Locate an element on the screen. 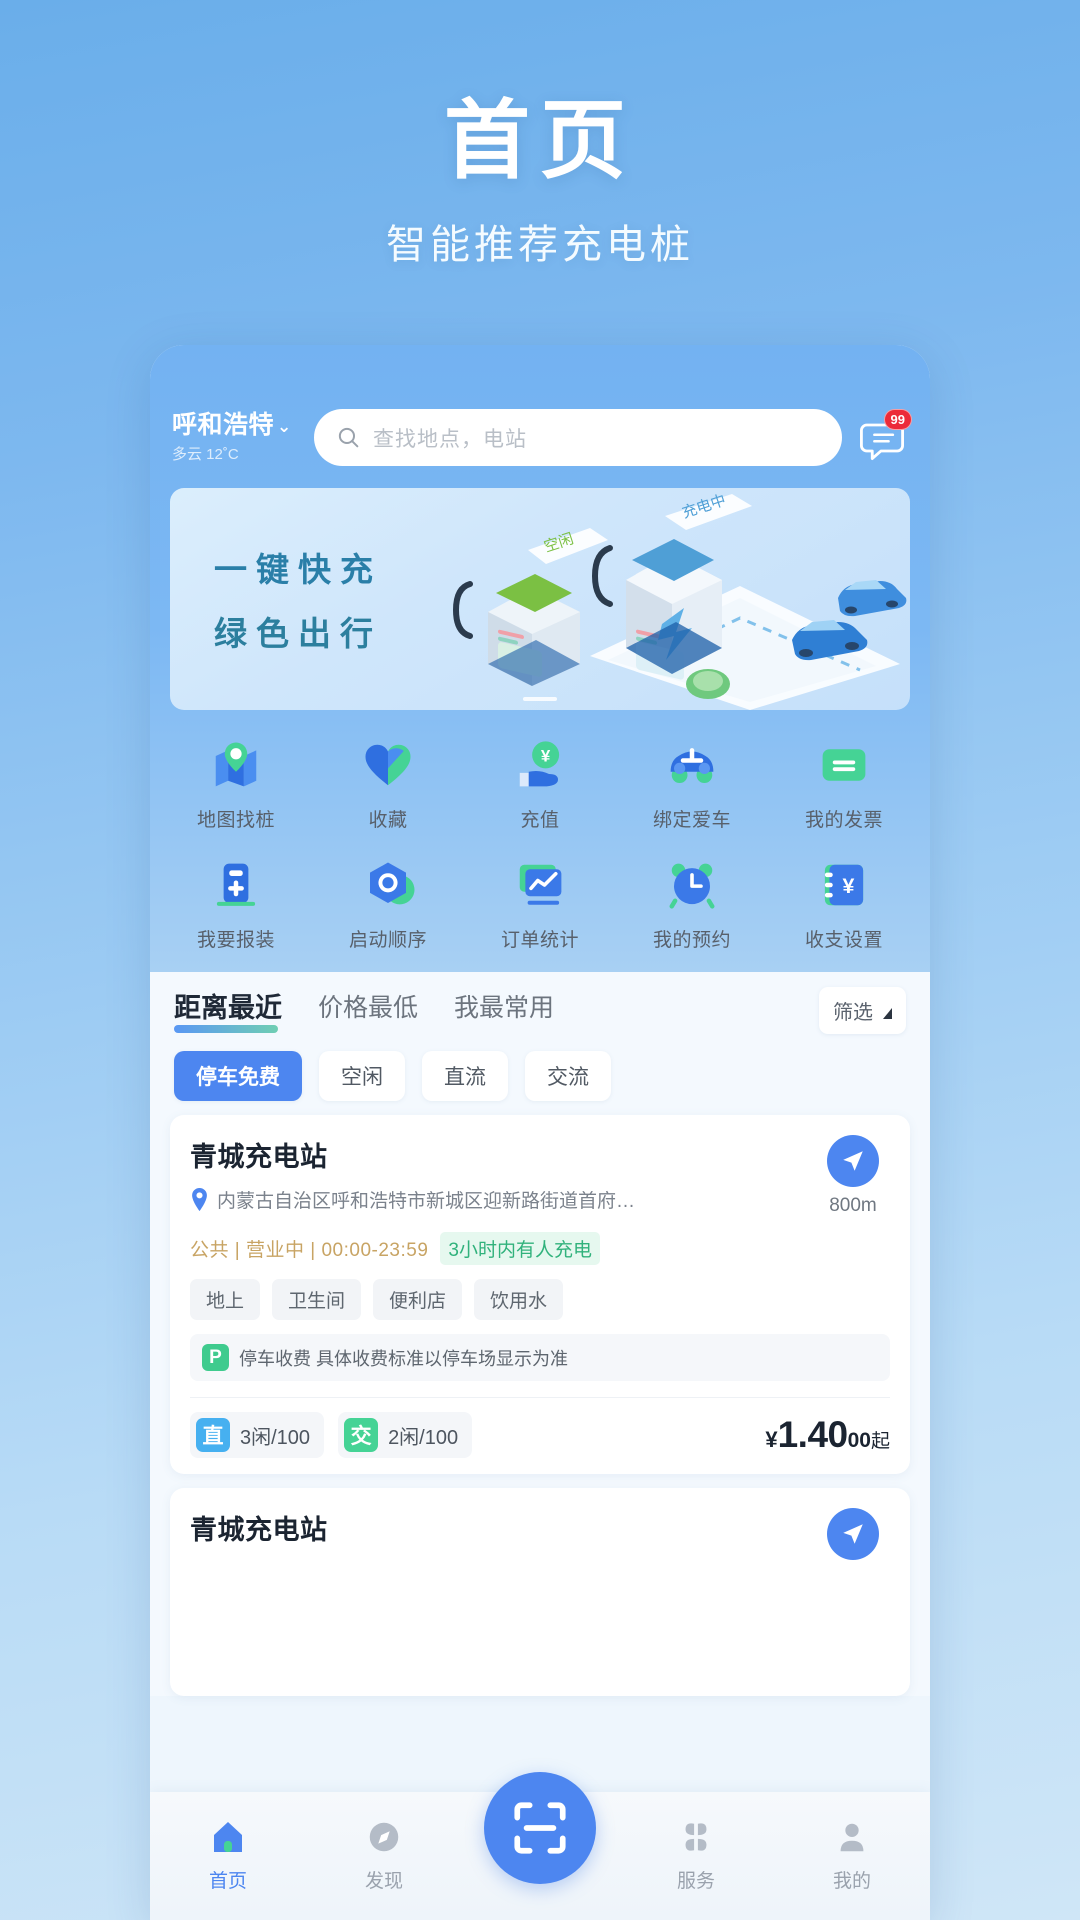  hand-yuan-icon: ¥ is located at coordinates (540, 765).